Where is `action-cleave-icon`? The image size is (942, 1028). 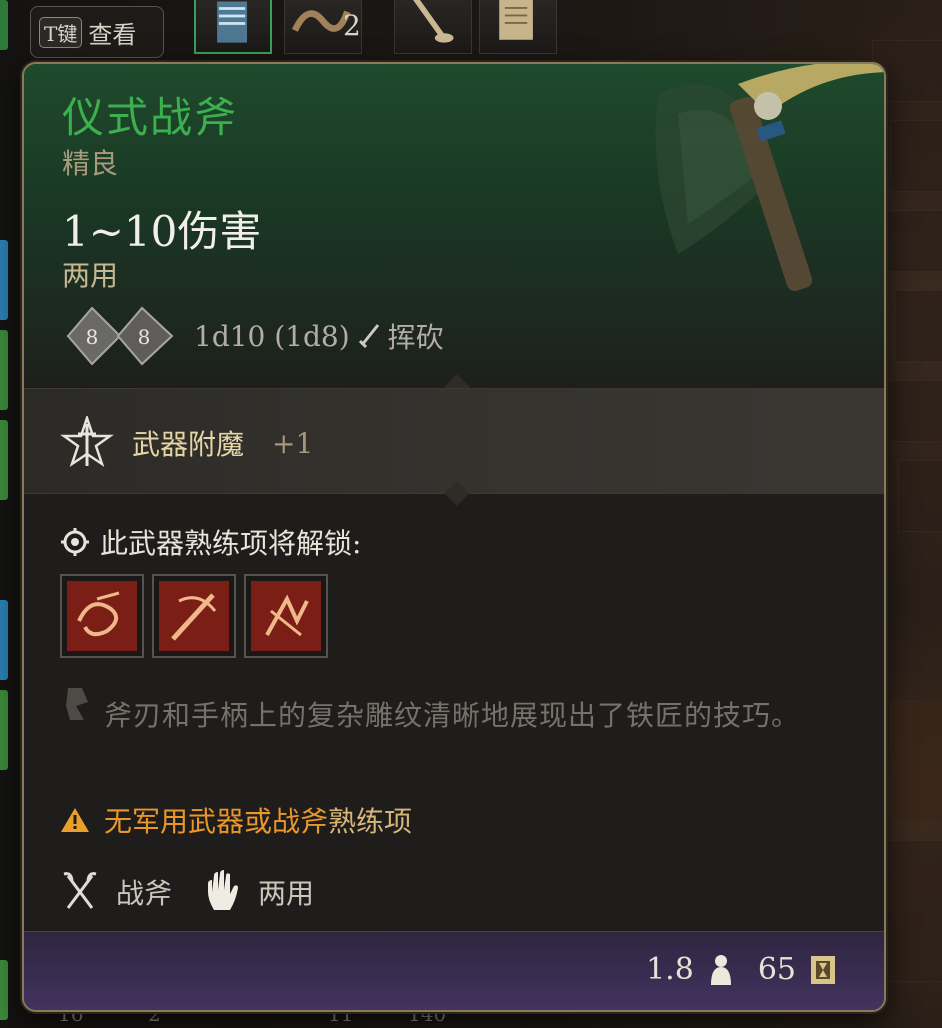 action-cleave-icon is located at coordinates (286, 616).